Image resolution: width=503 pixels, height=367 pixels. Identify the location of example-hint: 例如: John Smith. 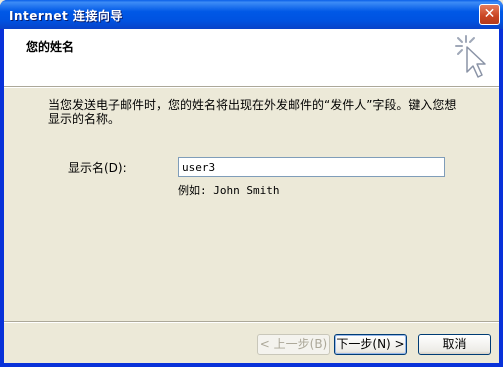
(229, 190).